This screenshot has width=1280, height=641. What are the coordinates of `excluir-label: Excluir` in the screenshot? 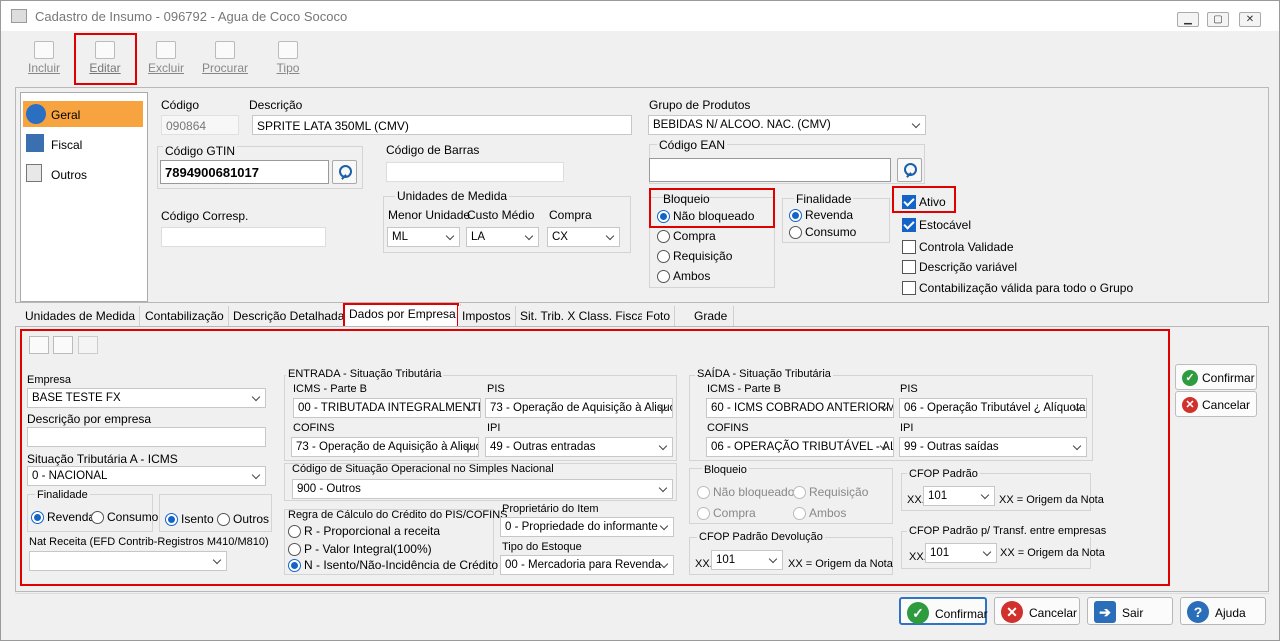 It's located at (165, 68).